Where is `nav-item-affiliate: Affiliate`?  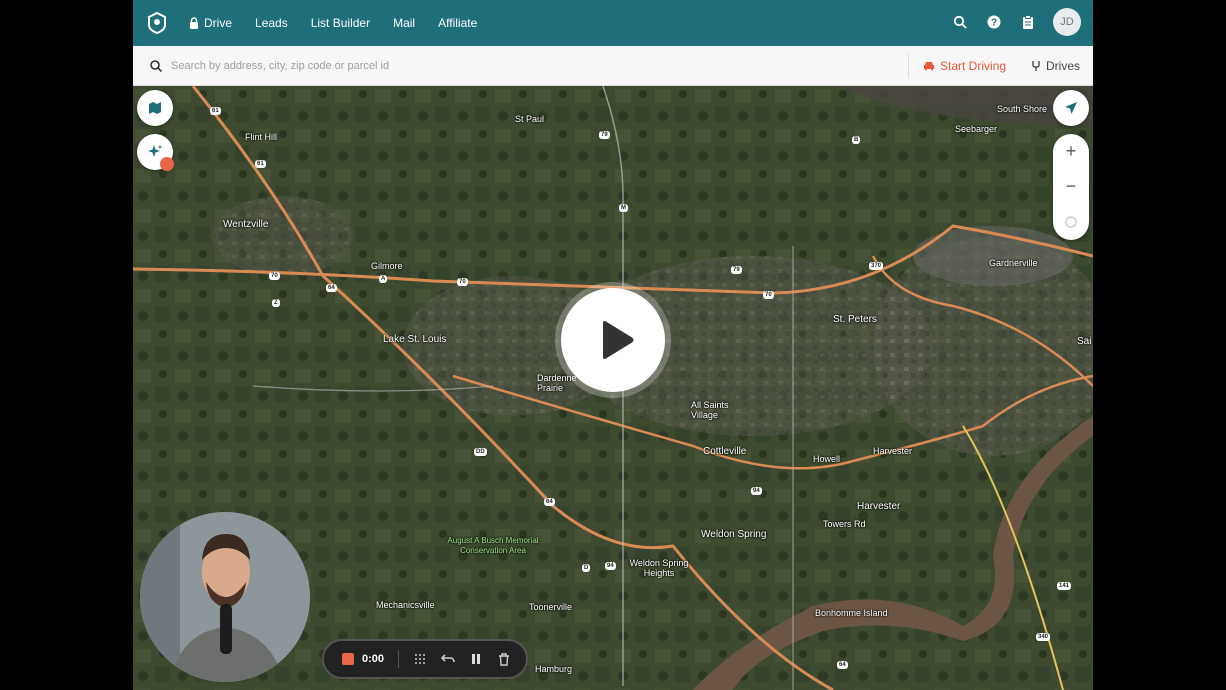
nav-item-affiliate: Affiliate is located at coordinates (457, 23).